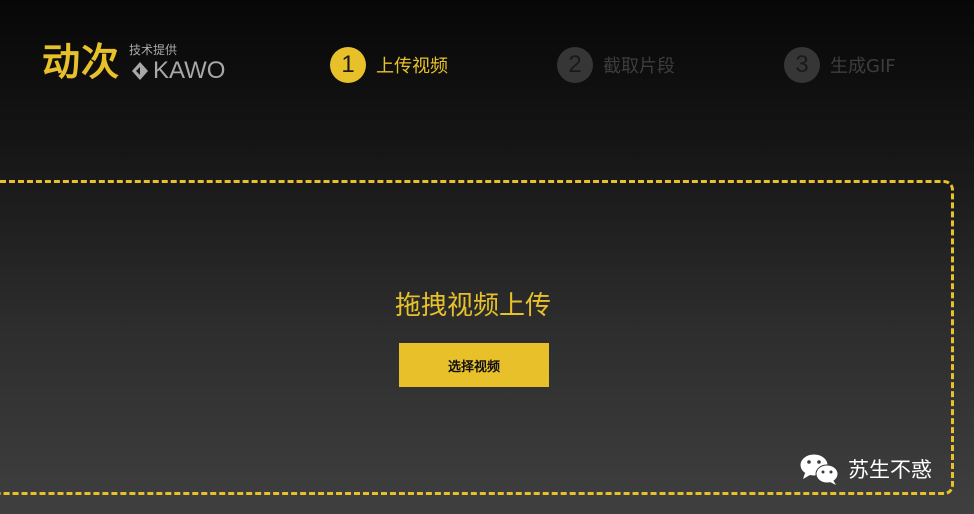 This screenshot has height=514, width=974. I want to click on watermark: 苏生不惑, so click(865, 469).